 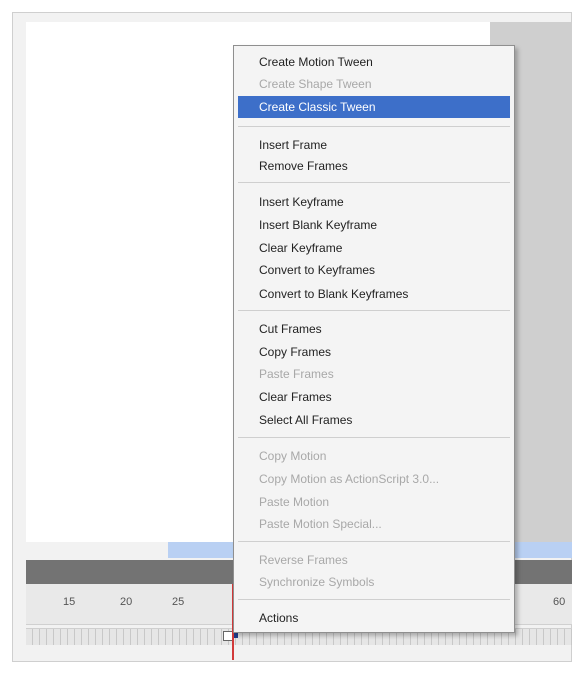 I want to click on ruler-number-15: 15, so click(x=69, y=602).